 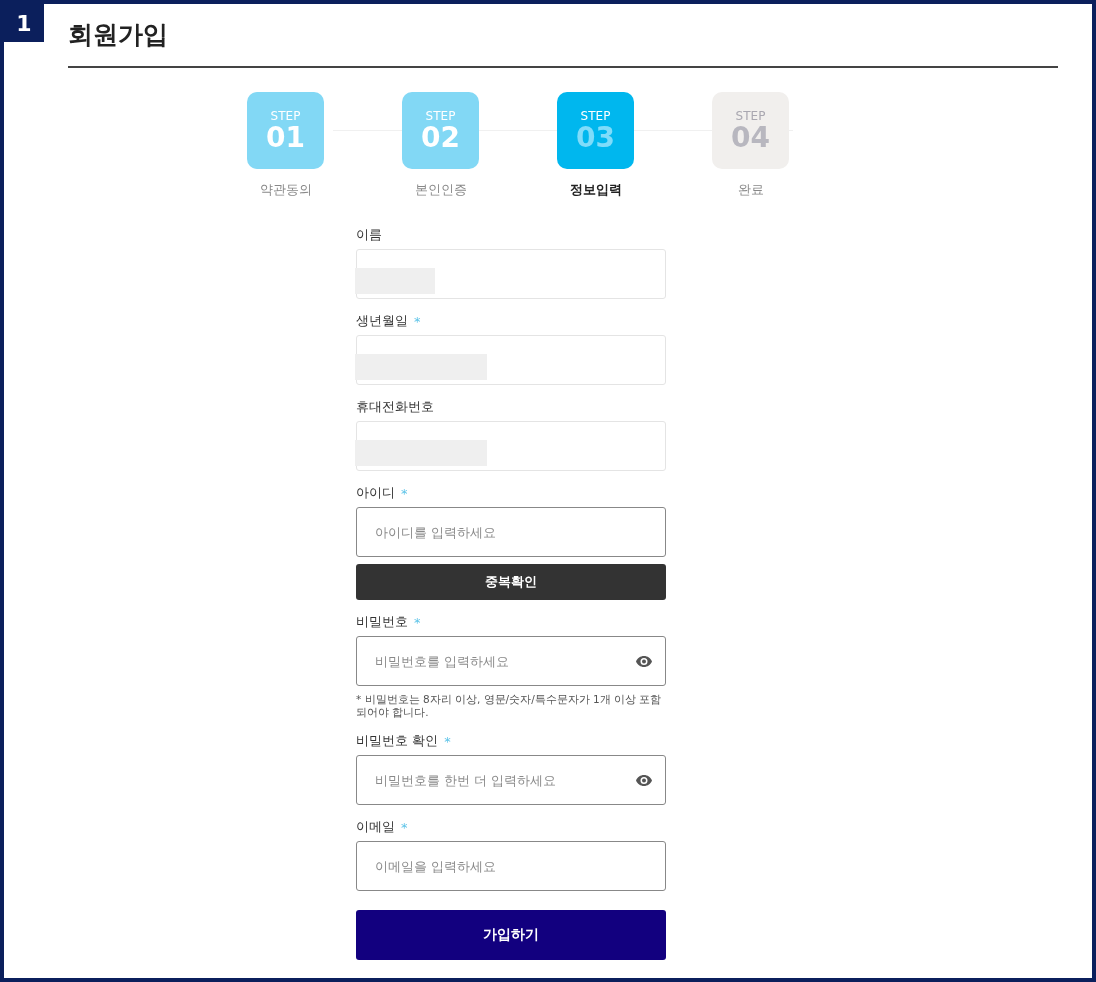 What do you see at coordinates (285, 190) in the screenshot?
I see `step-label: 약관동의` at bounding box center [285, 190].